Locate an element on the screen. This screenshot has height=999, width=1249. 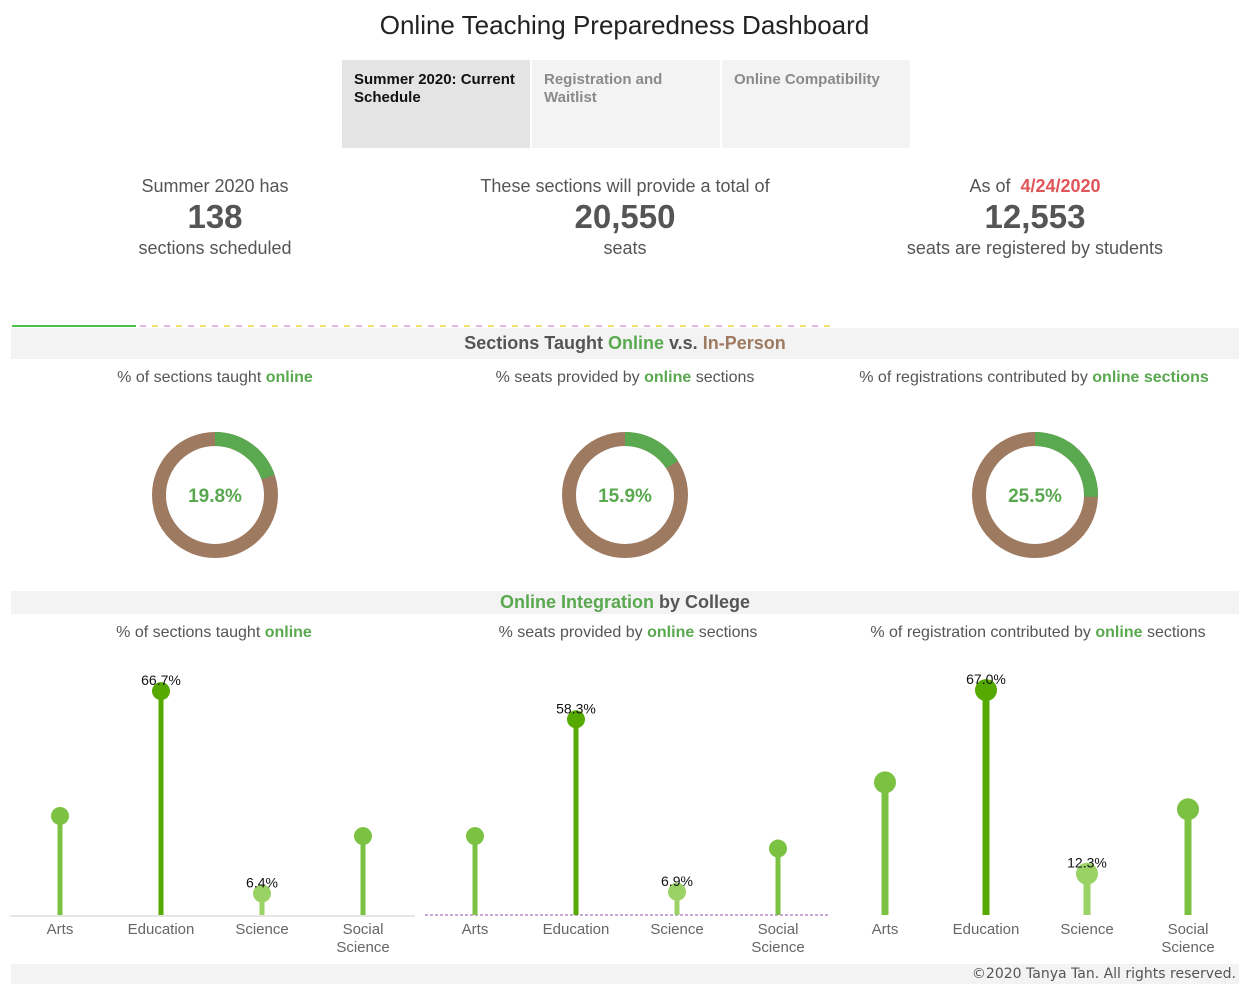
data-label: 58.3% is located at coordinates (576, 708).